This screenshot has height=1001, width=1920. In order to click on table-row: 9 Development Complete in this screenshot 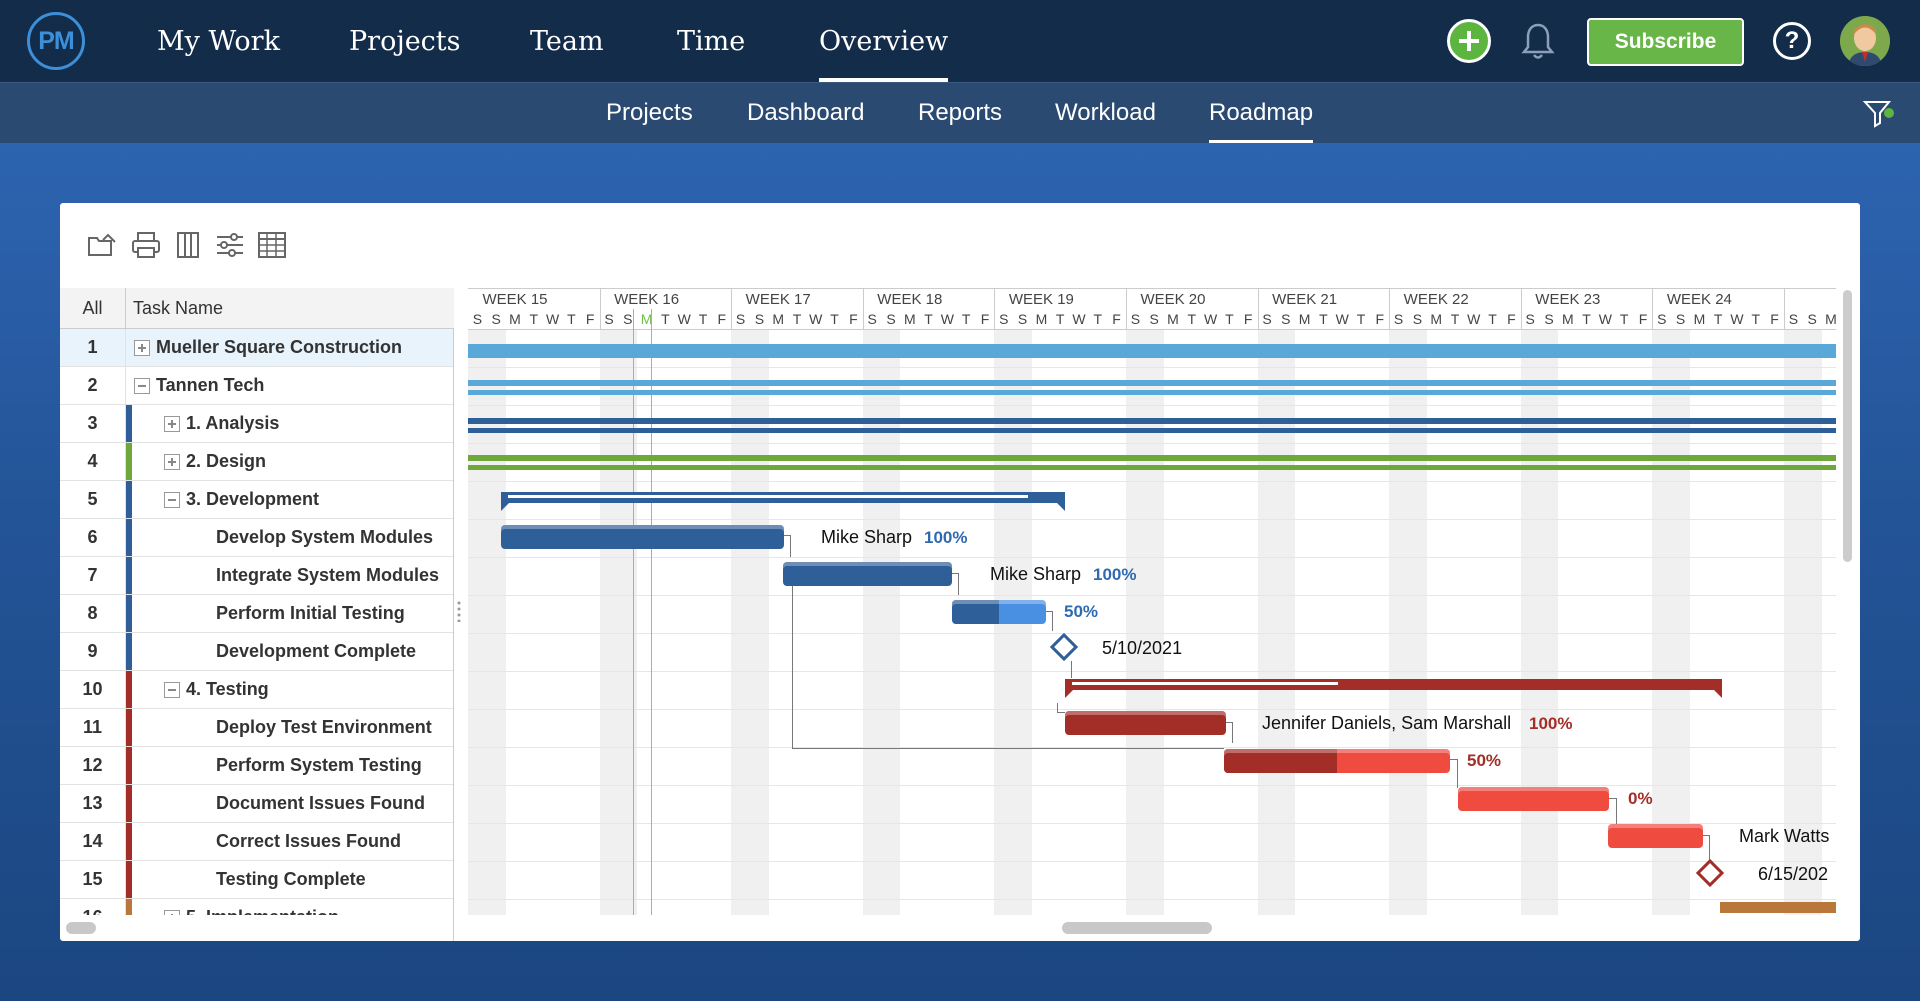, I will do `click(256, 652)`.